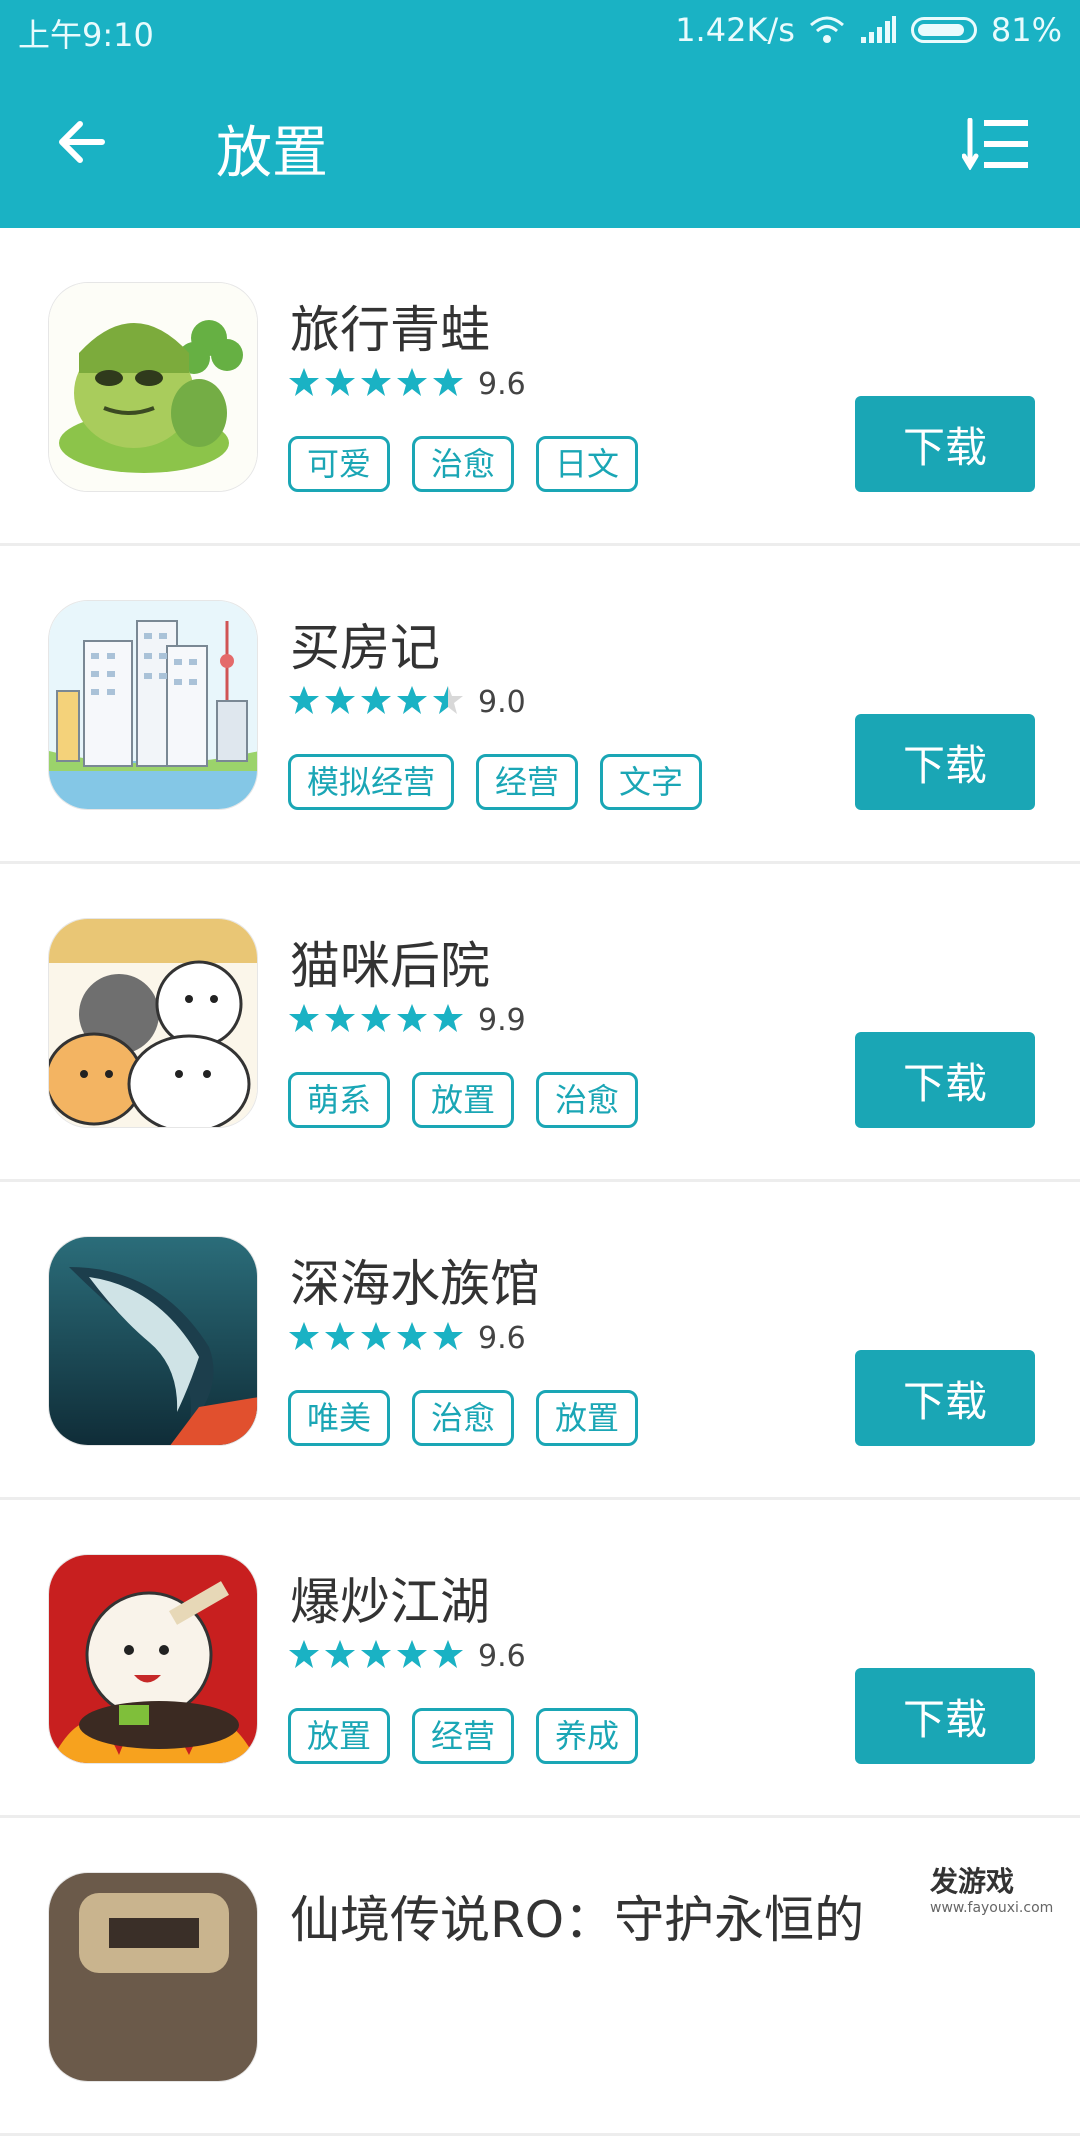  Describe the element at coordinates (587, 464) in the screenshot. I see `tag: 日文` at that location.